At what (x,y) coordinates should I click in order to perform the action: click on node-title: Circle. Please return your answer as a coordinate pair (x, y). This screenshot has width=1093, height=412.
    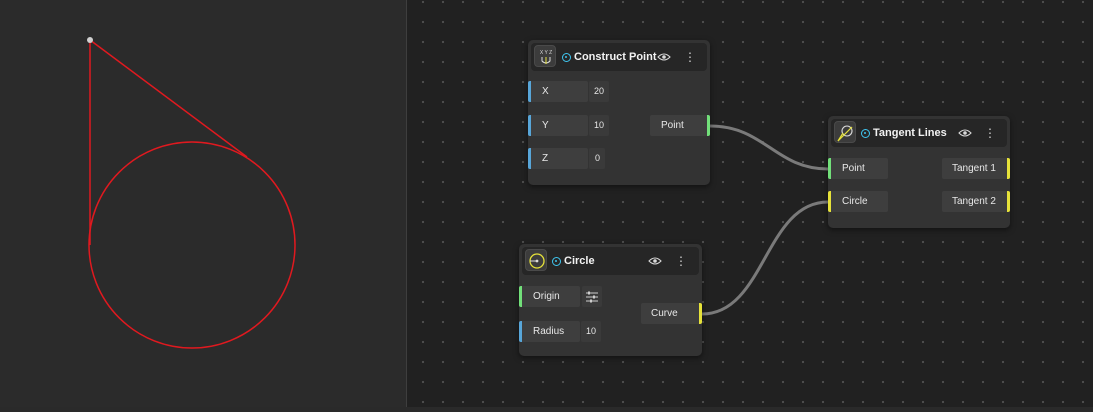
    Looking at the image, I should click on (579, 261).